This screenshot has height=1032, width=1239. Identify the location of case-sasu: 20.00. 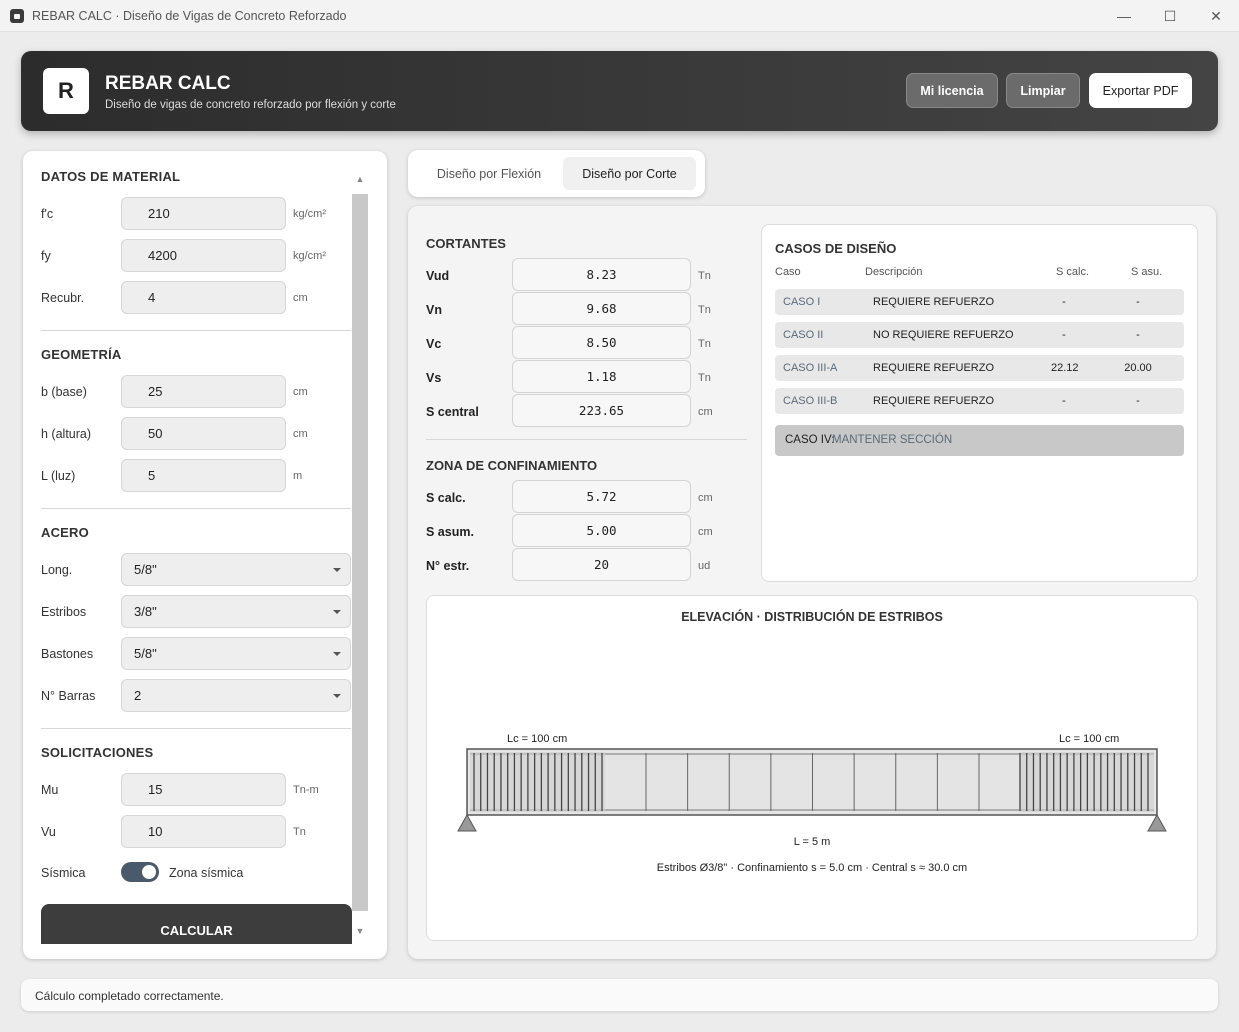
(1138, 368).